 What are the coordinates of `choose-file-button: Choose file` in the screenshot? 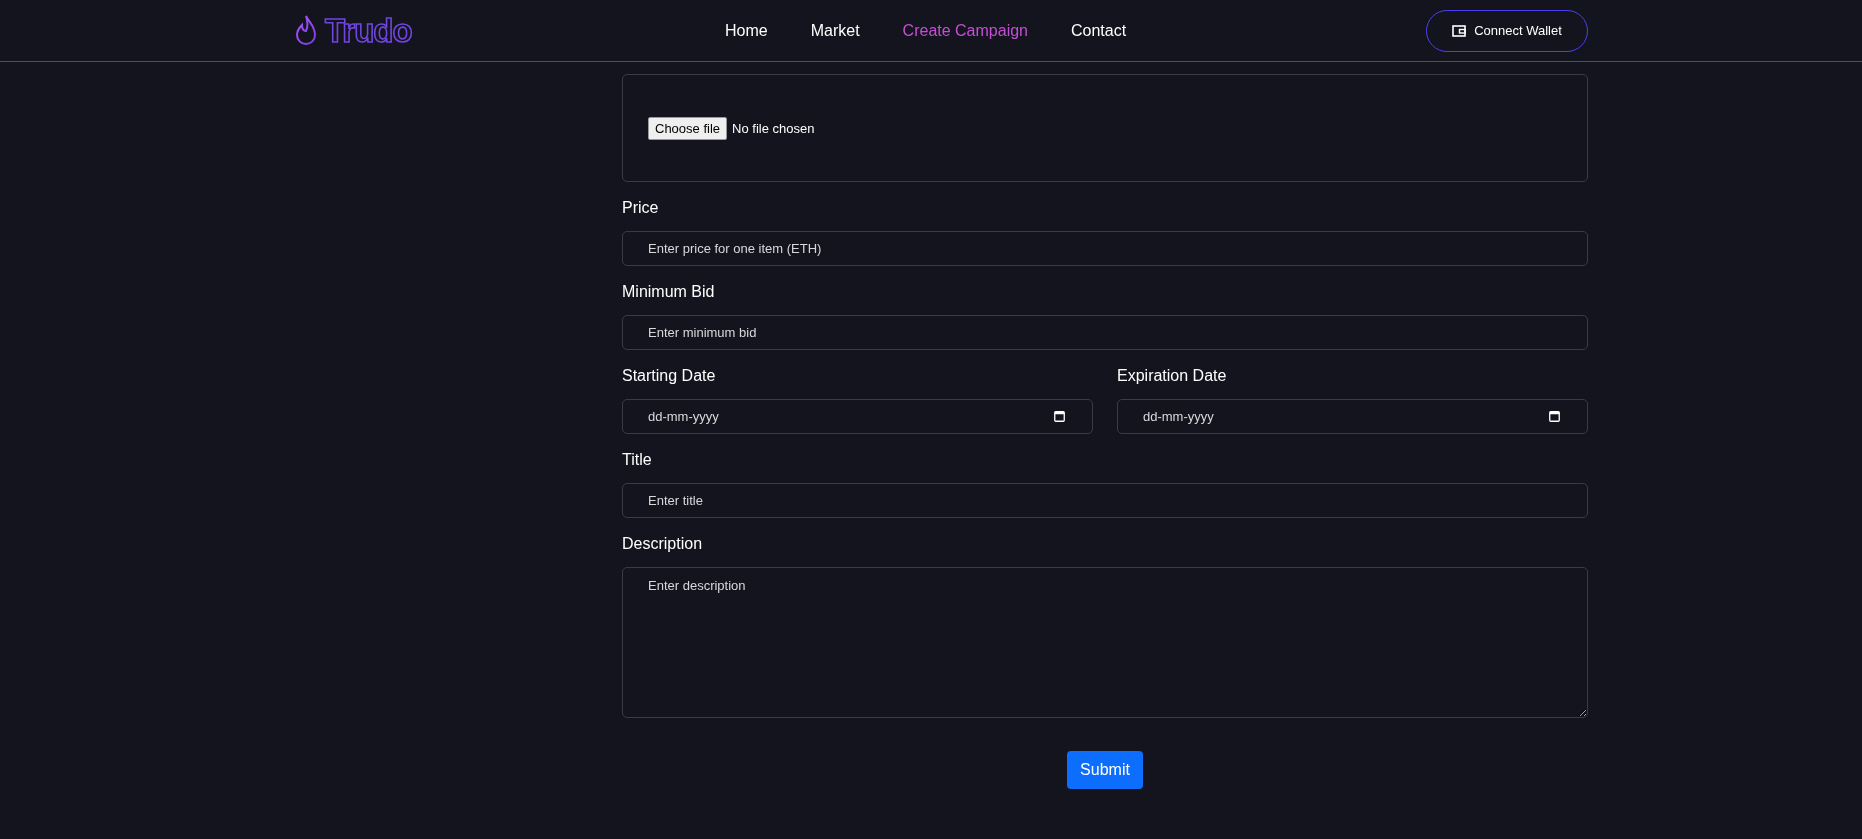 It's located at (688, 128).